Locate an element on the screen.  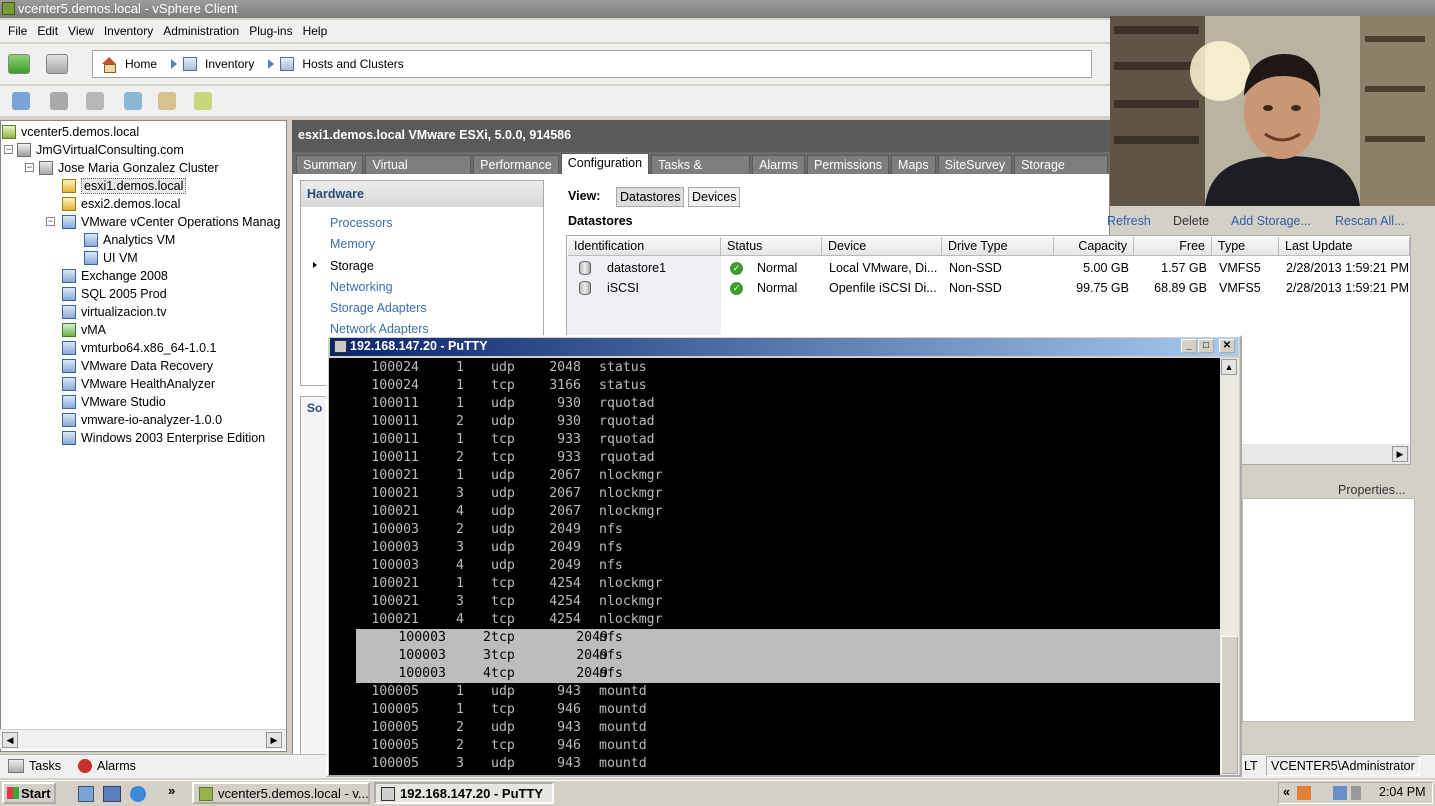
volume-icon is located at coordinates (1356, 793).